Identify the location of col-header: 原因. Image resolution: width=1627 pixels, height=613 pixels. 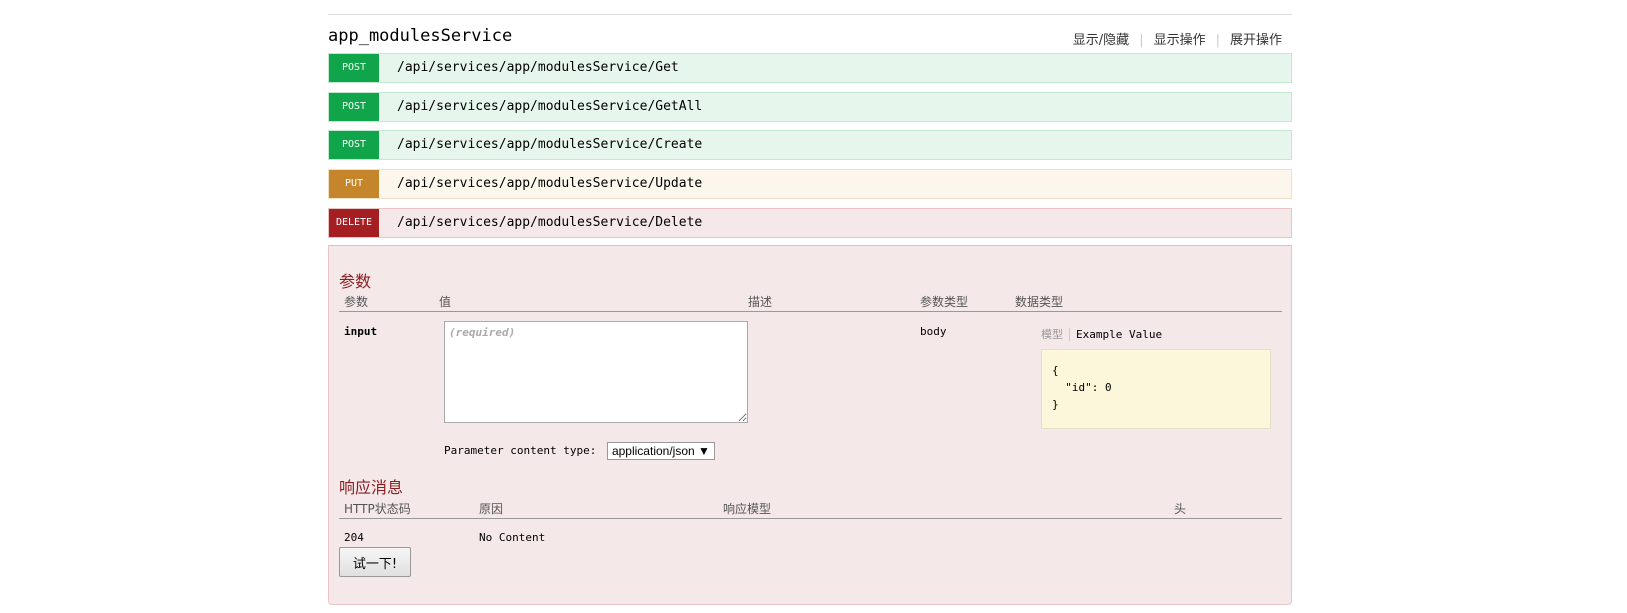
(491, 509).